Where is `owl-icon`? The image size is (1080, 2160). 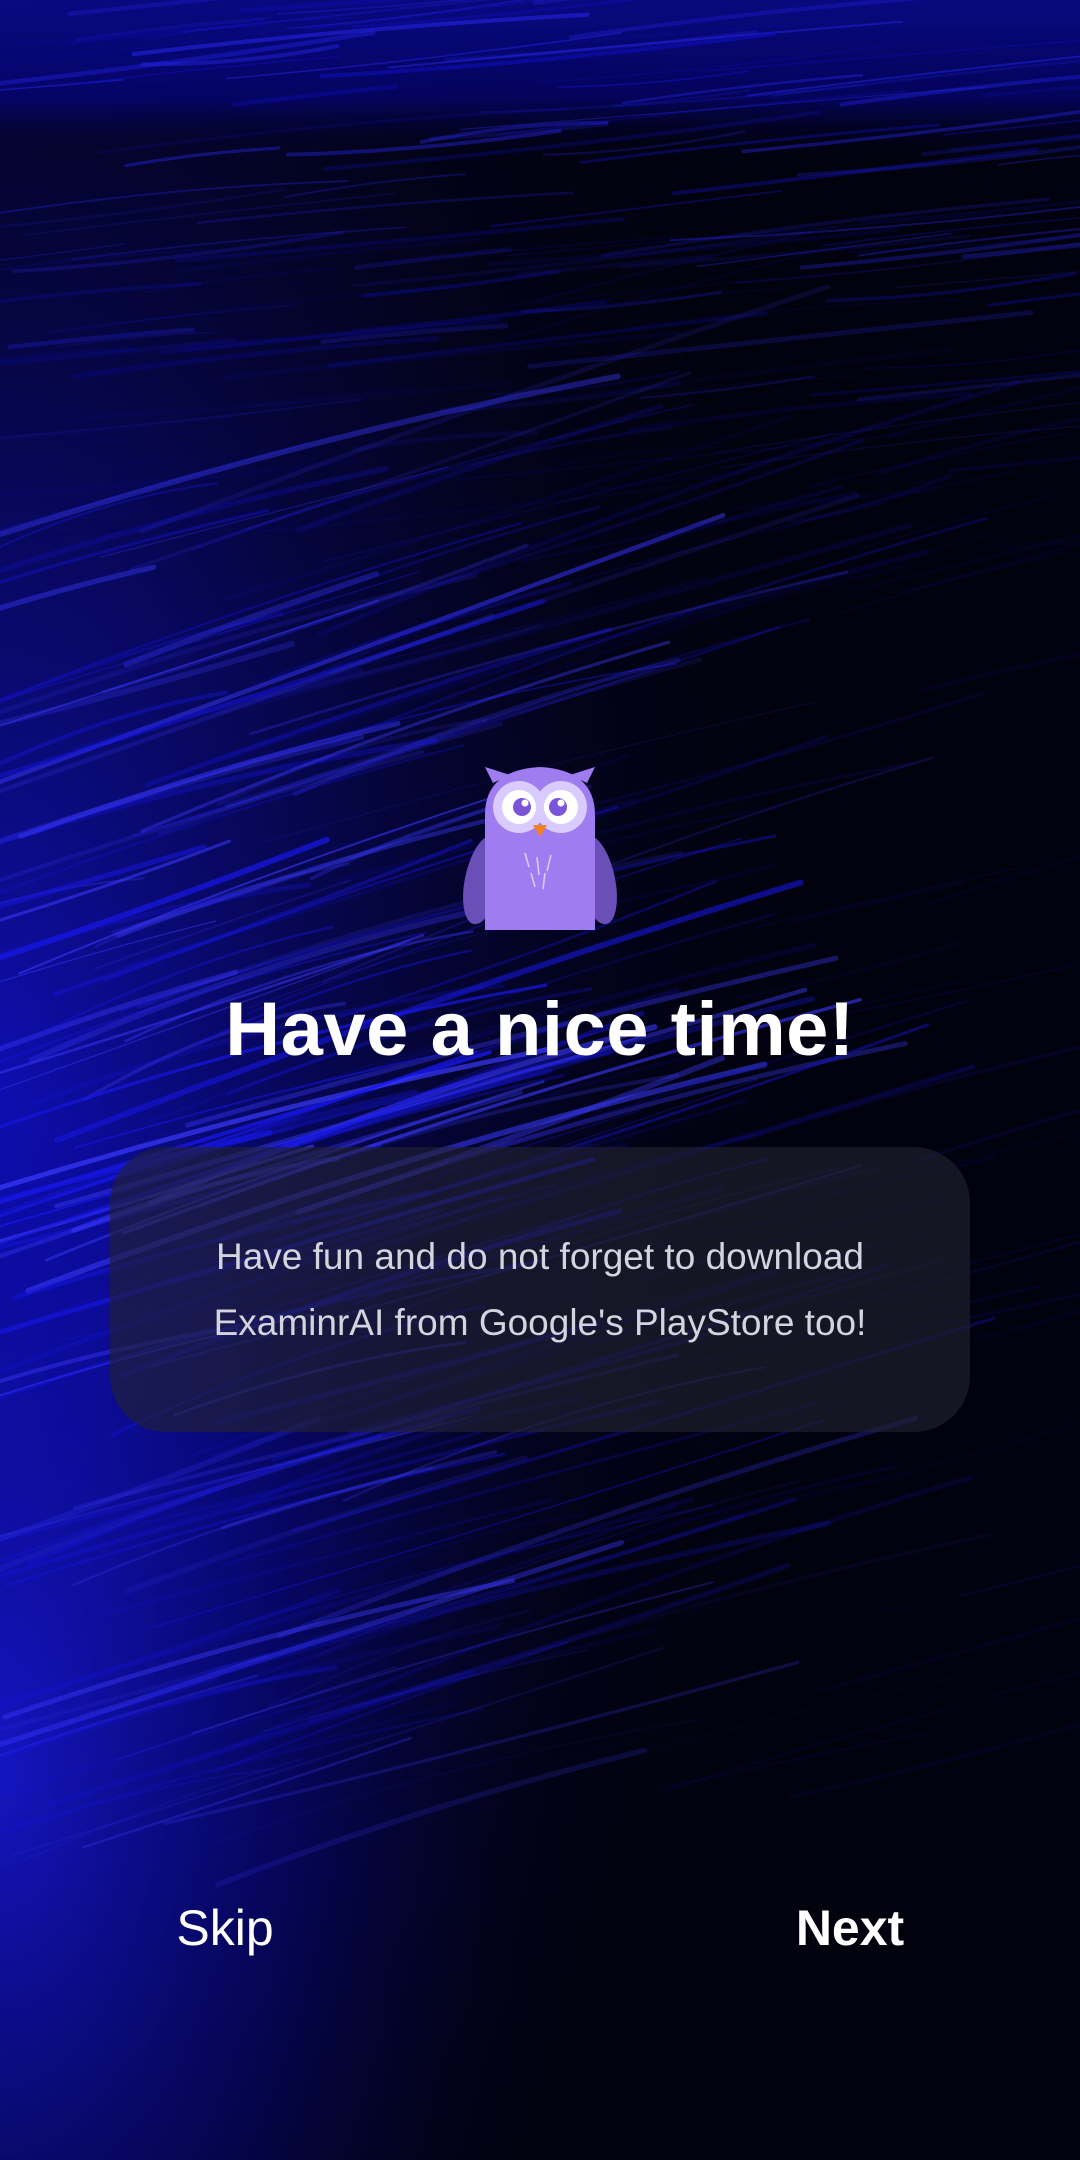 owl-icon is located at coordinates (540, 848).